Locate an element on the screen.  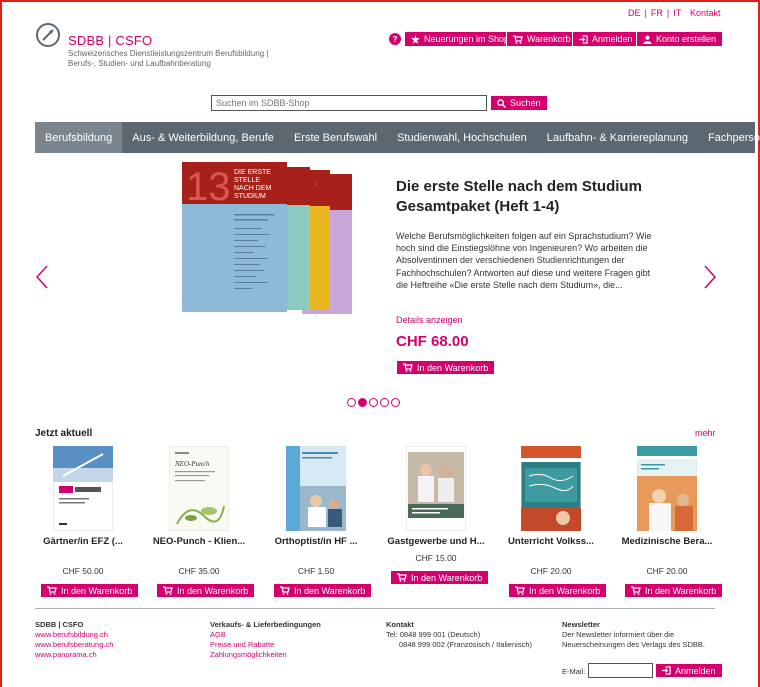
hero-book-title-line: STUDIUM is located at coordinates (250, 196).